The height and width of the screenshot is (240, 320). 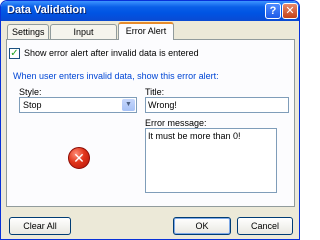 I want to click on clear-all-button-label: Clear All, so click(x=40, y=226).